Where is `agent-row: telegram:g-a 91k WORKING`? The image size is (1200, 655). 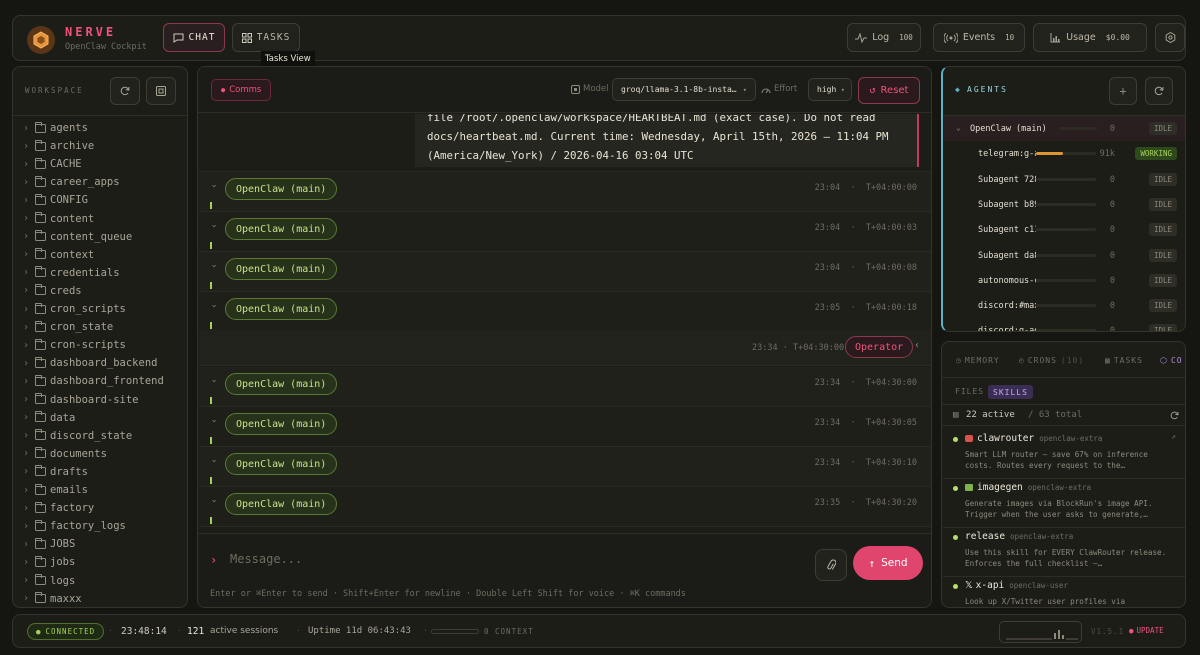
agent-row: telegram:g-a 91k WORKING is located at coordinates (1064, 153).